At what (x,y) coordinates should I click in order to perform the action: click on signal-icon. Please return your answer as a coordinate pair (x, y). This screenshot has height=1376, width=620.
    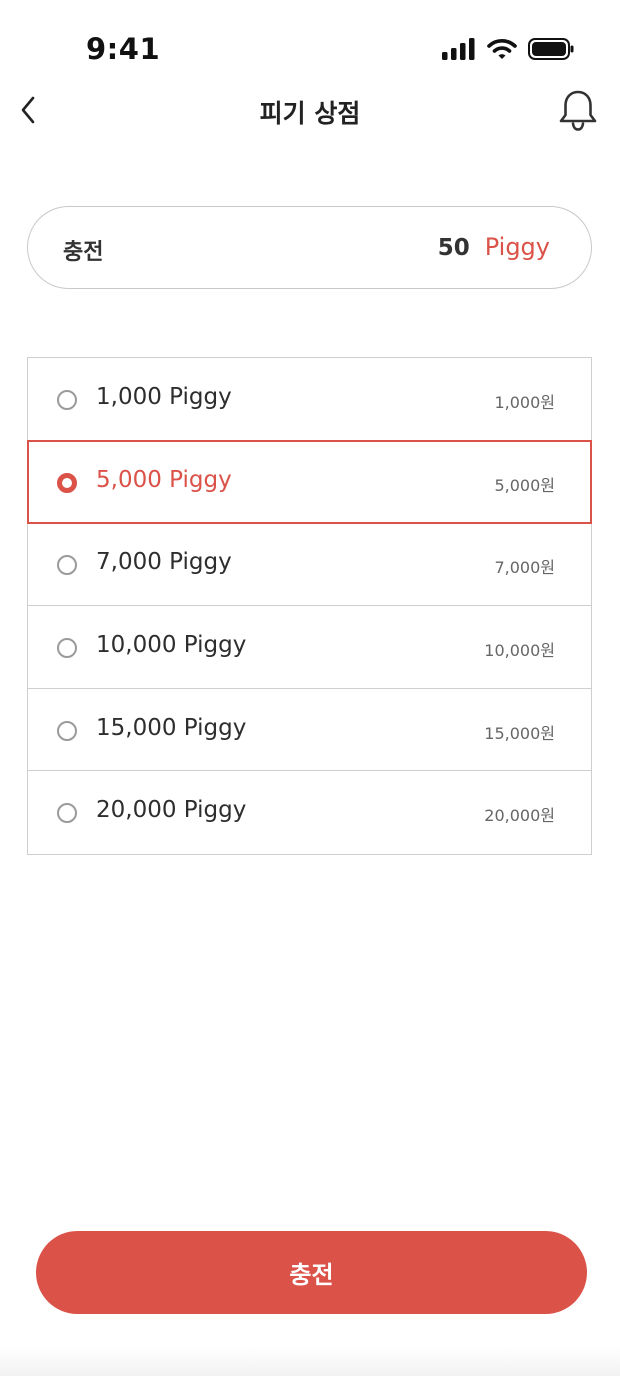
    Looking at the image, I should click on (459, 51).